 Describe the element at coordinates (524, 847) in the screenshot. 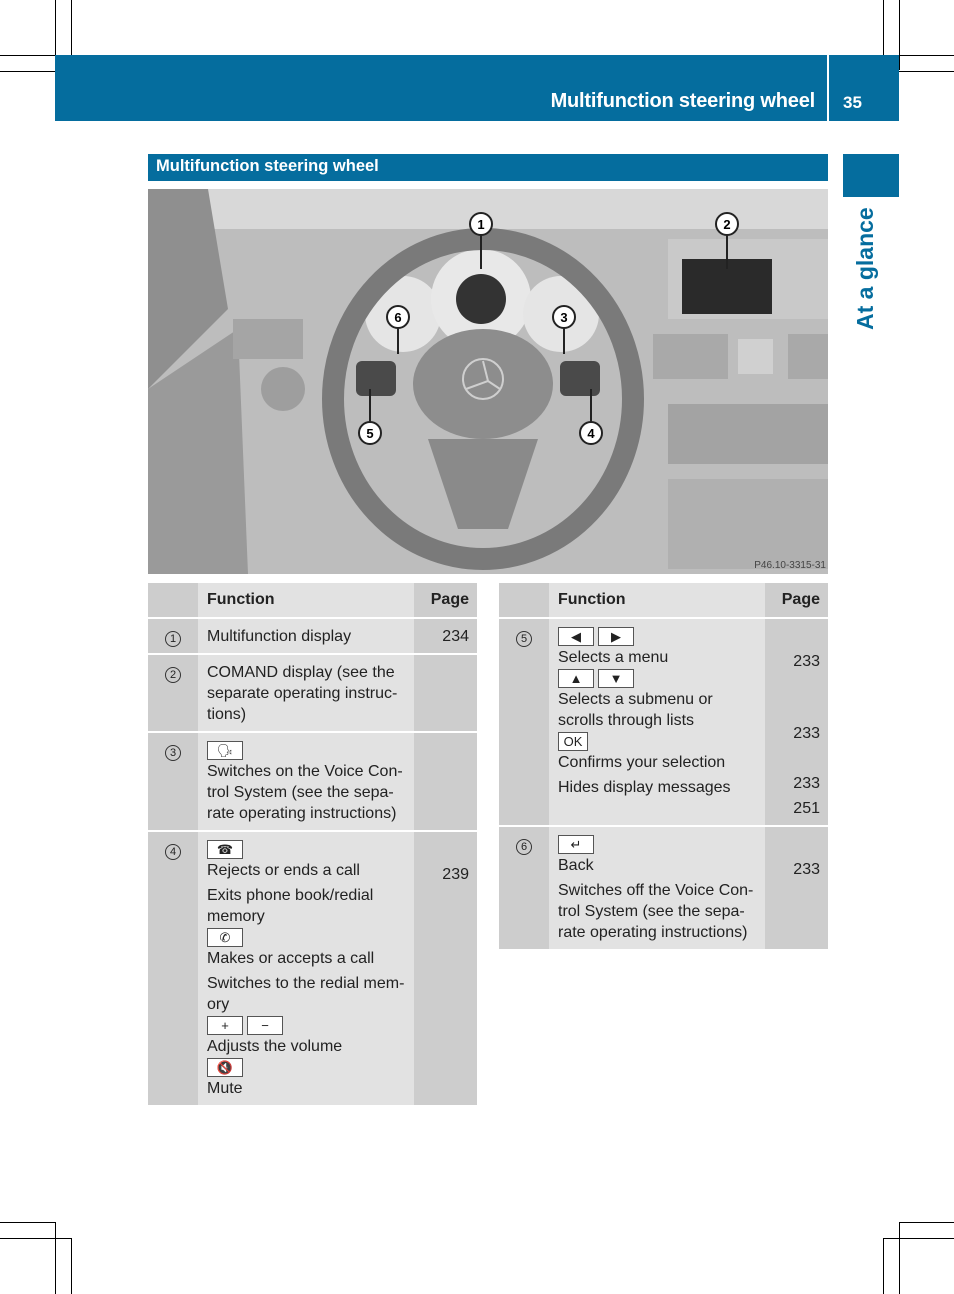

I see `callout-number: 6` at that location.